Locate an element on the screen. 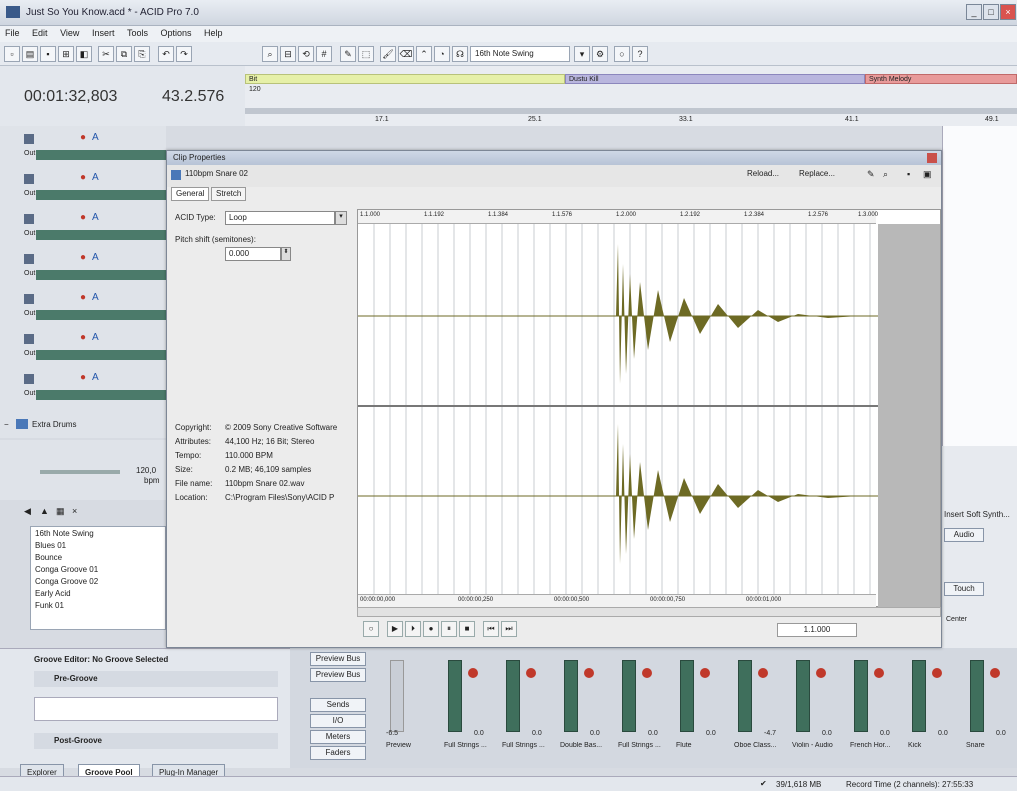 This screenshot has width=1017, height=791. mixer-channel: Kick 0.0 is located at coordinates (937, 704).